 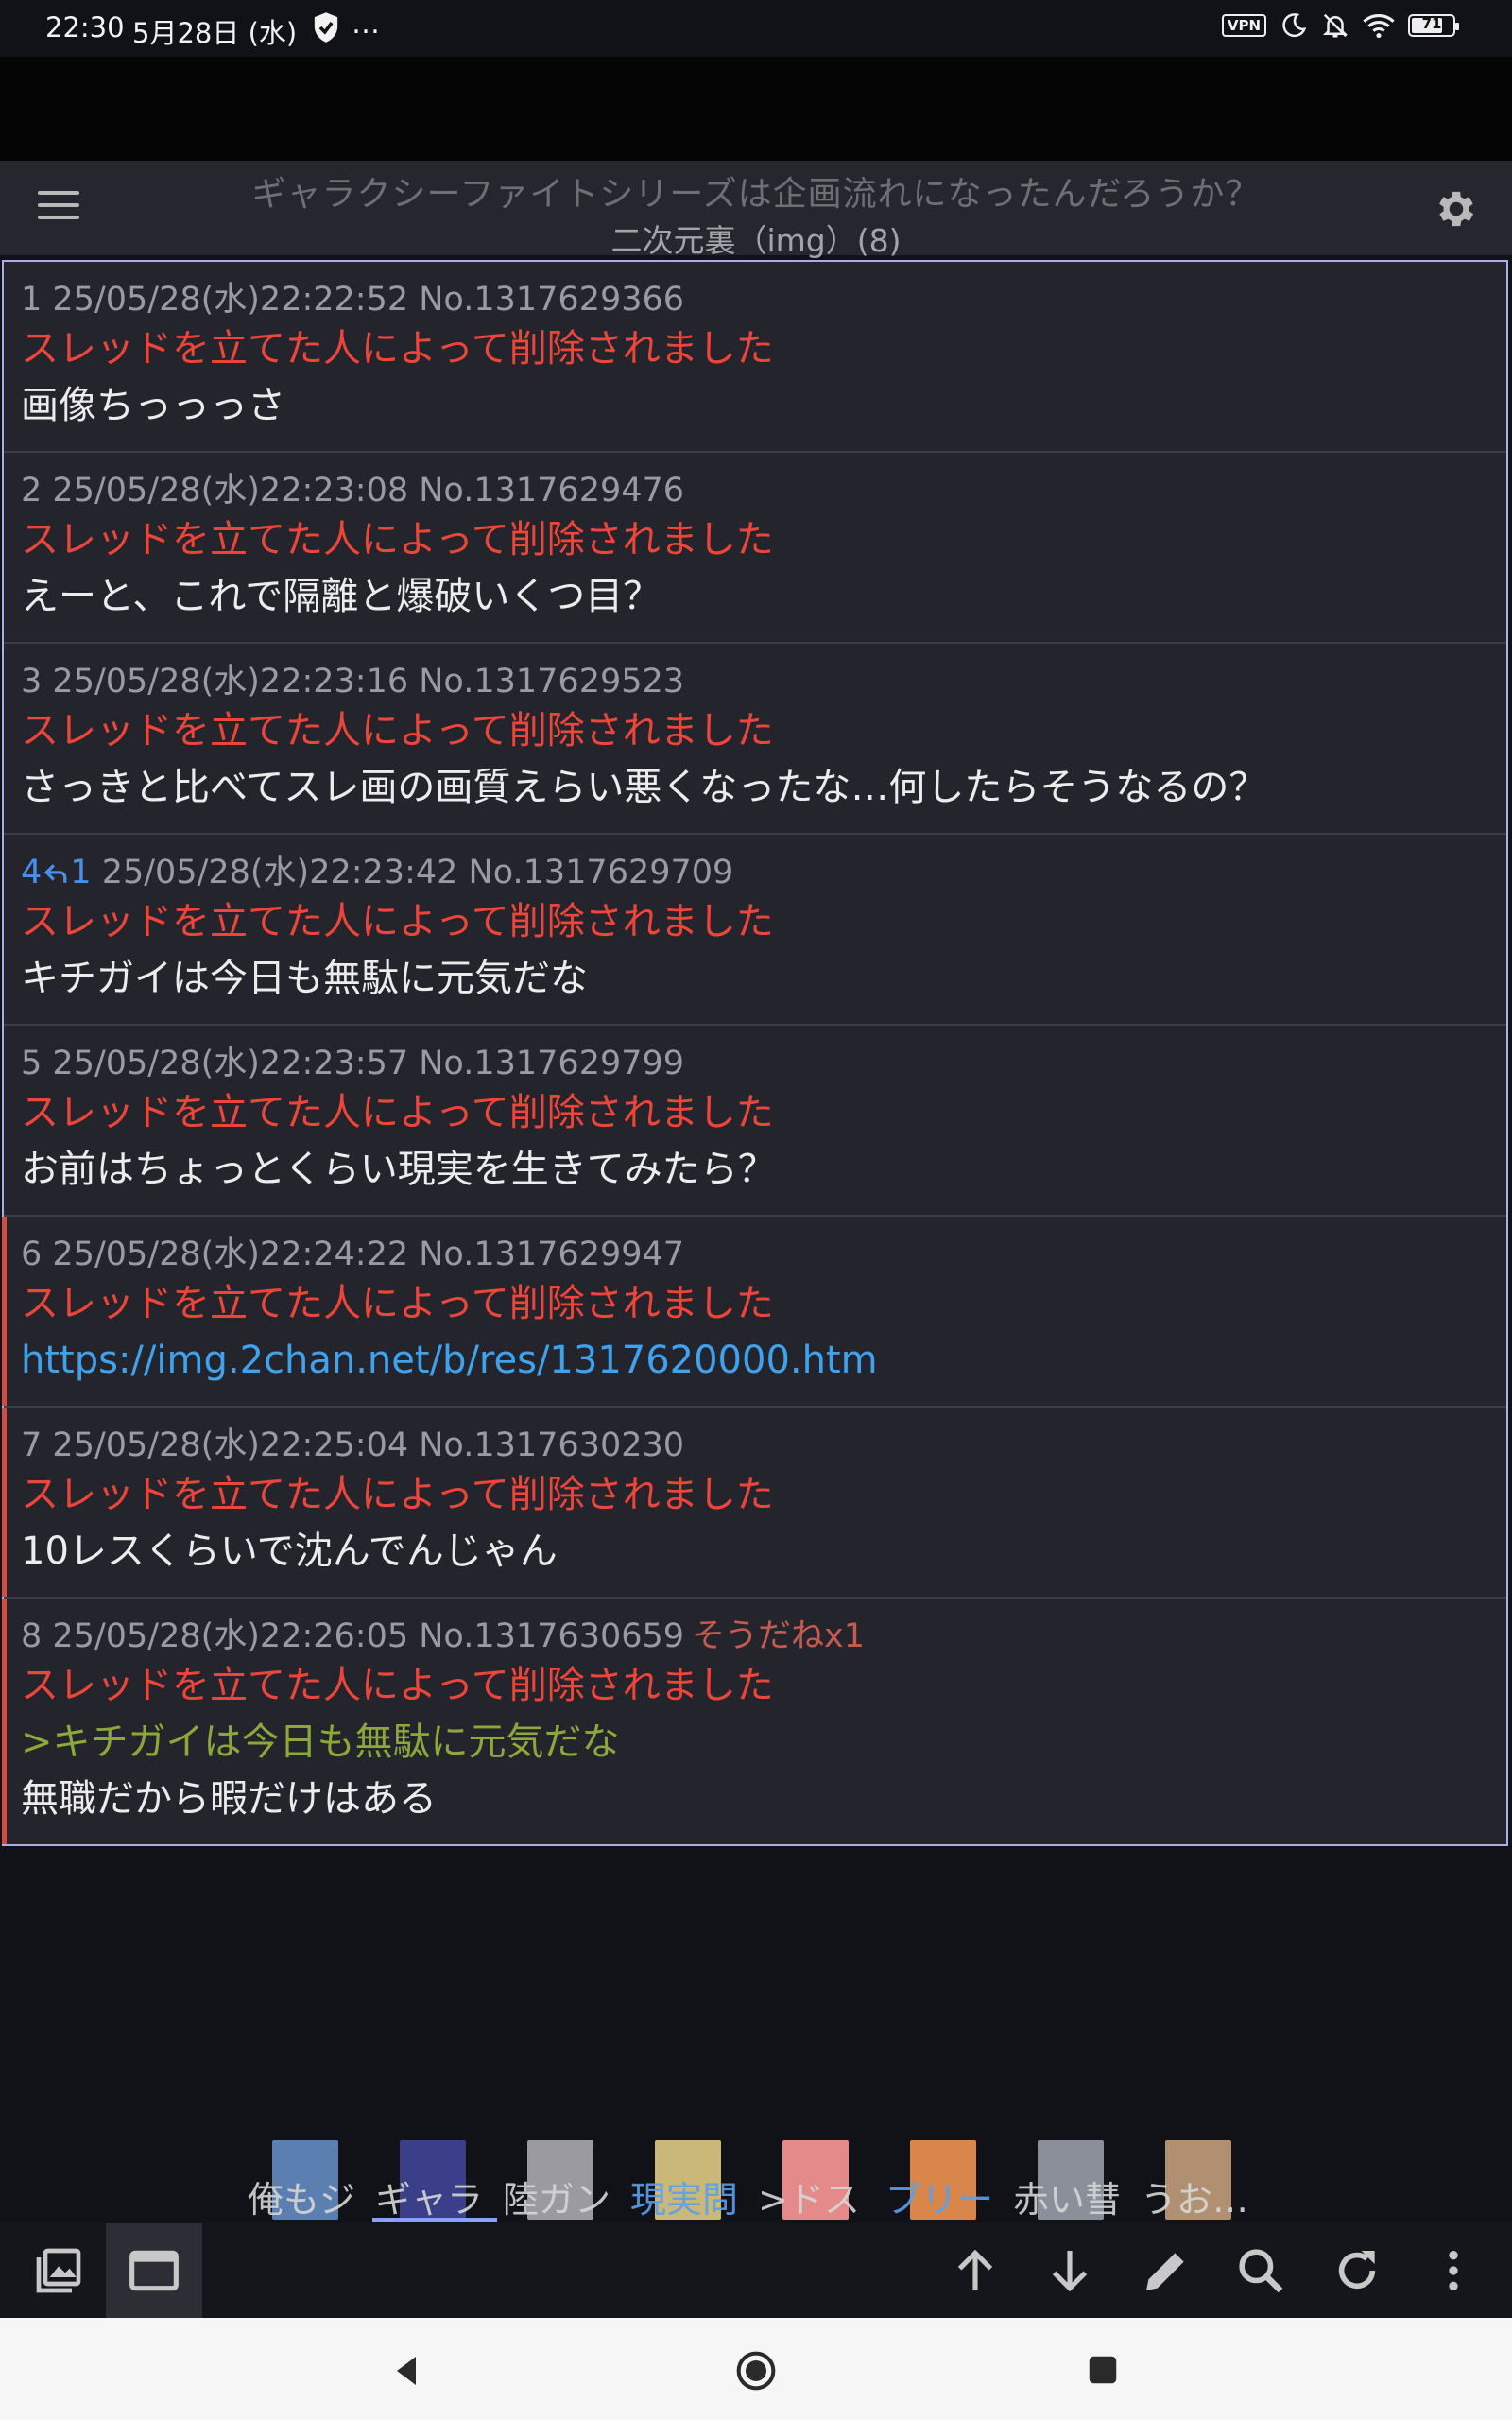 I want to click on thread-tab-active: ギャラ, so click(x=434, y=2180).